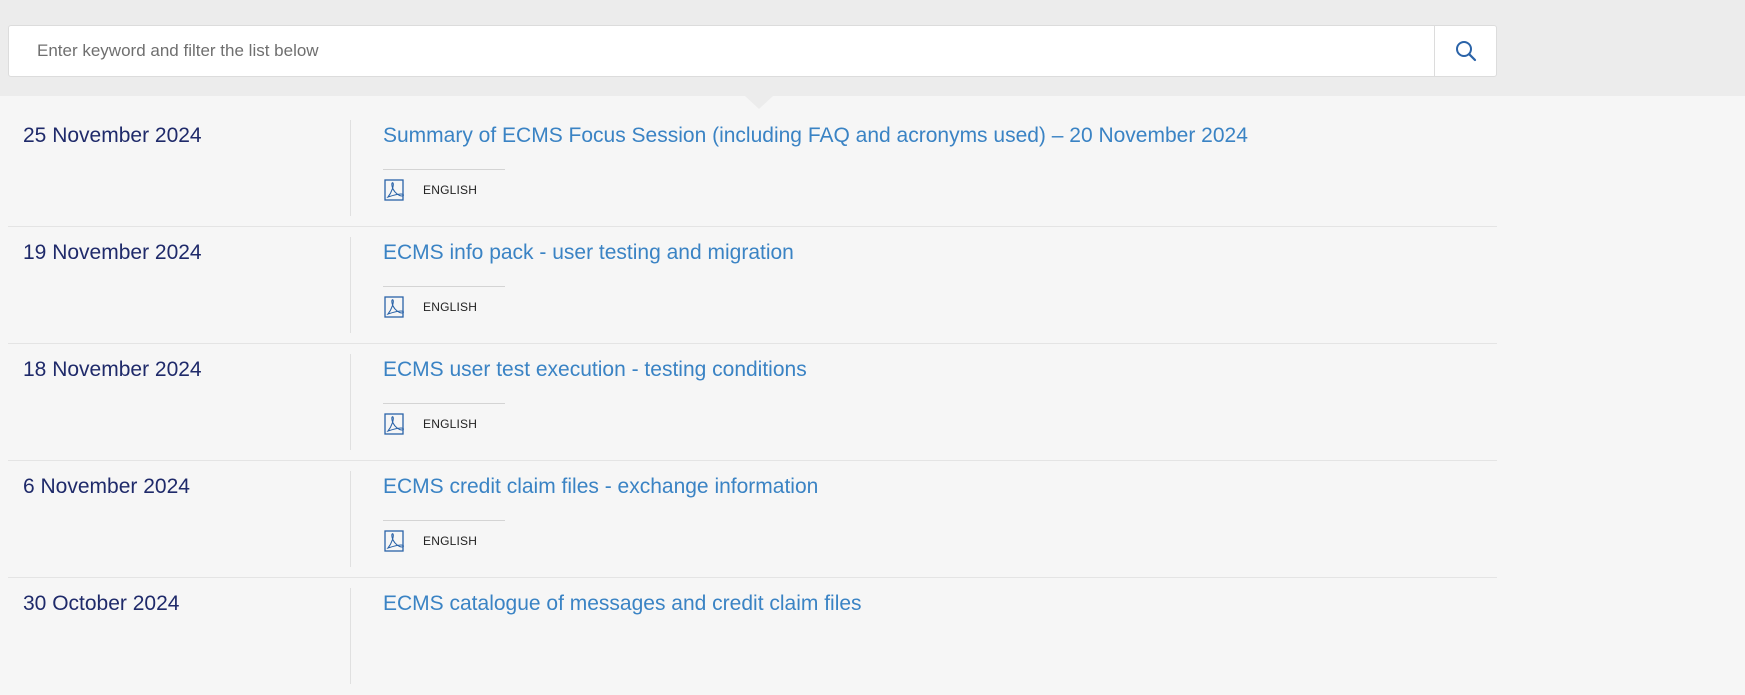  Describe the element at coordinates (759, 102) in the screenshot. I see `filter-pointer` at that location.